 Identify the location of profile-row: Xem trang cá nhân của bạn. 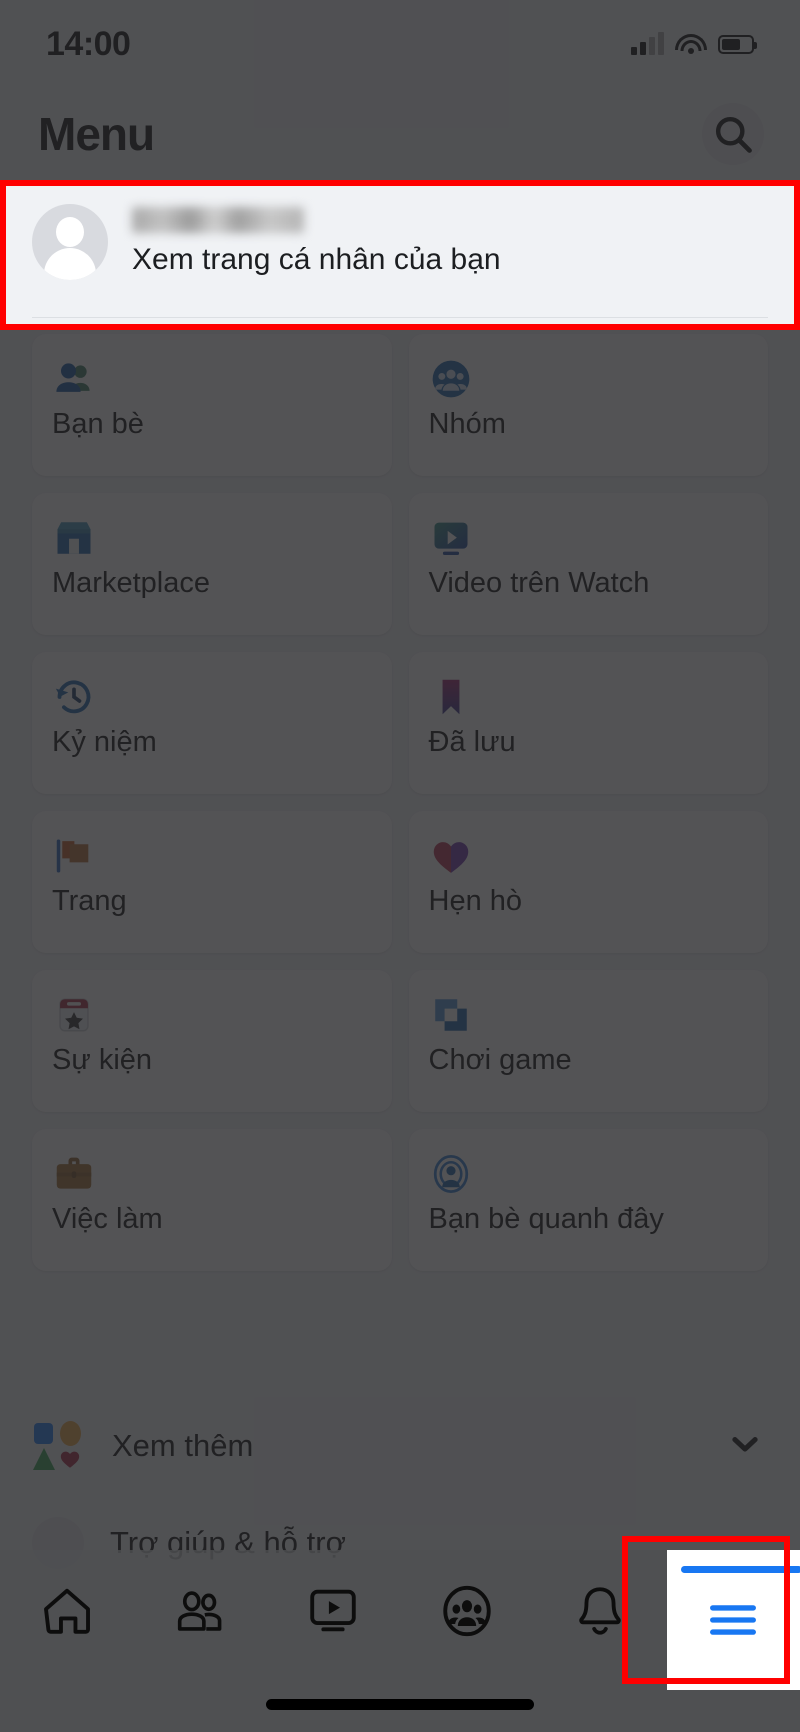
(400, 257).